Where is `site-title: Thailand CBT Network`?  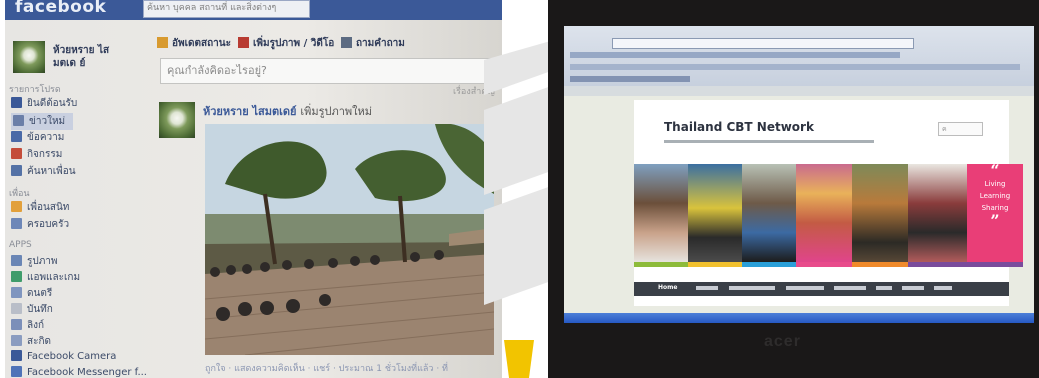 site-title: Thailand CBT Network is located at coordinates (739, 127).